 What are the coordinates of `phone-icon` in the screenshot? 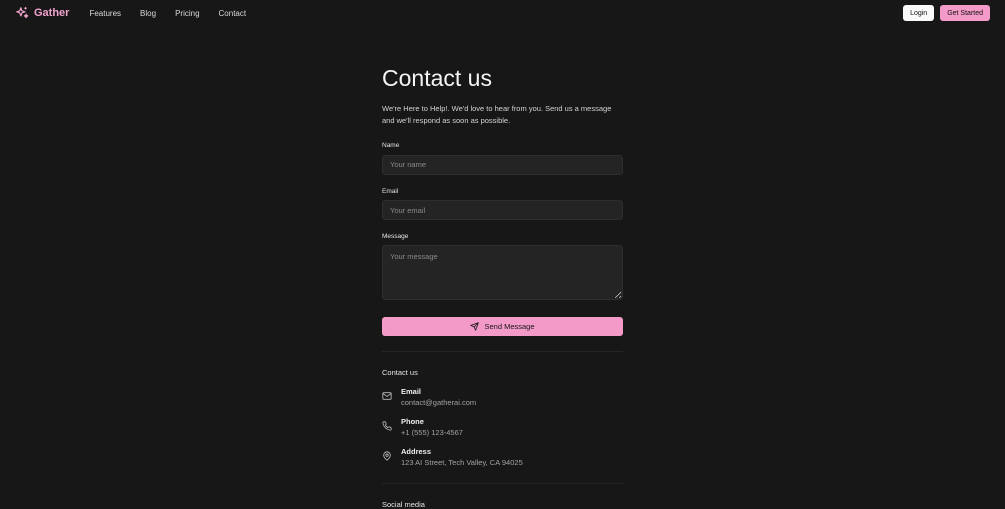 It's located at (387, 426).